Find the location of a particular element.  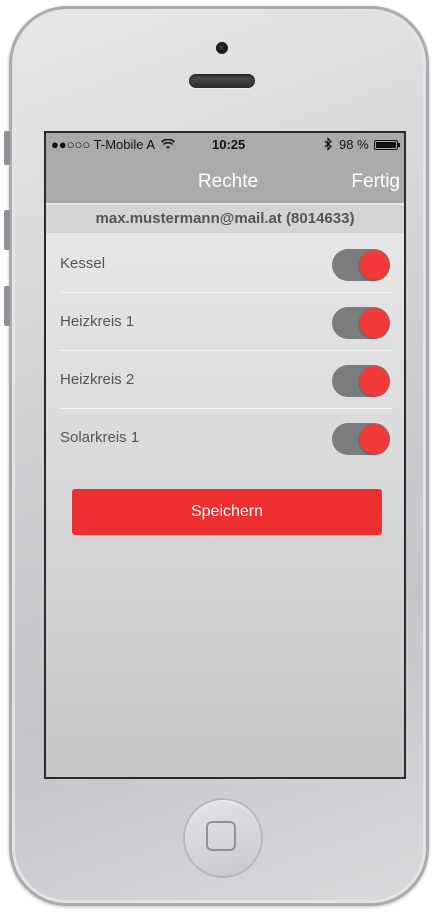

permission-row-heizkreis-1: Heizkreis 1 is located at coordinates (226, 322).